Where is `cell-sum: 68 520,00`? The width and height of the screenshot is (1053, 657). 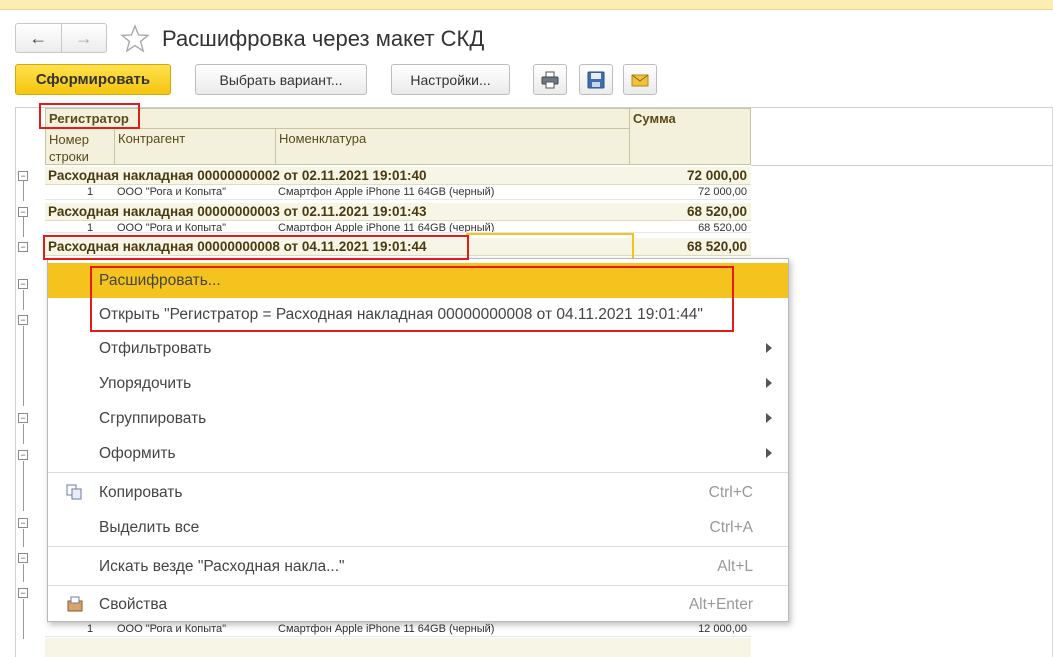 cell-sum: 68 520,00 is located at coordinates (722, 227).